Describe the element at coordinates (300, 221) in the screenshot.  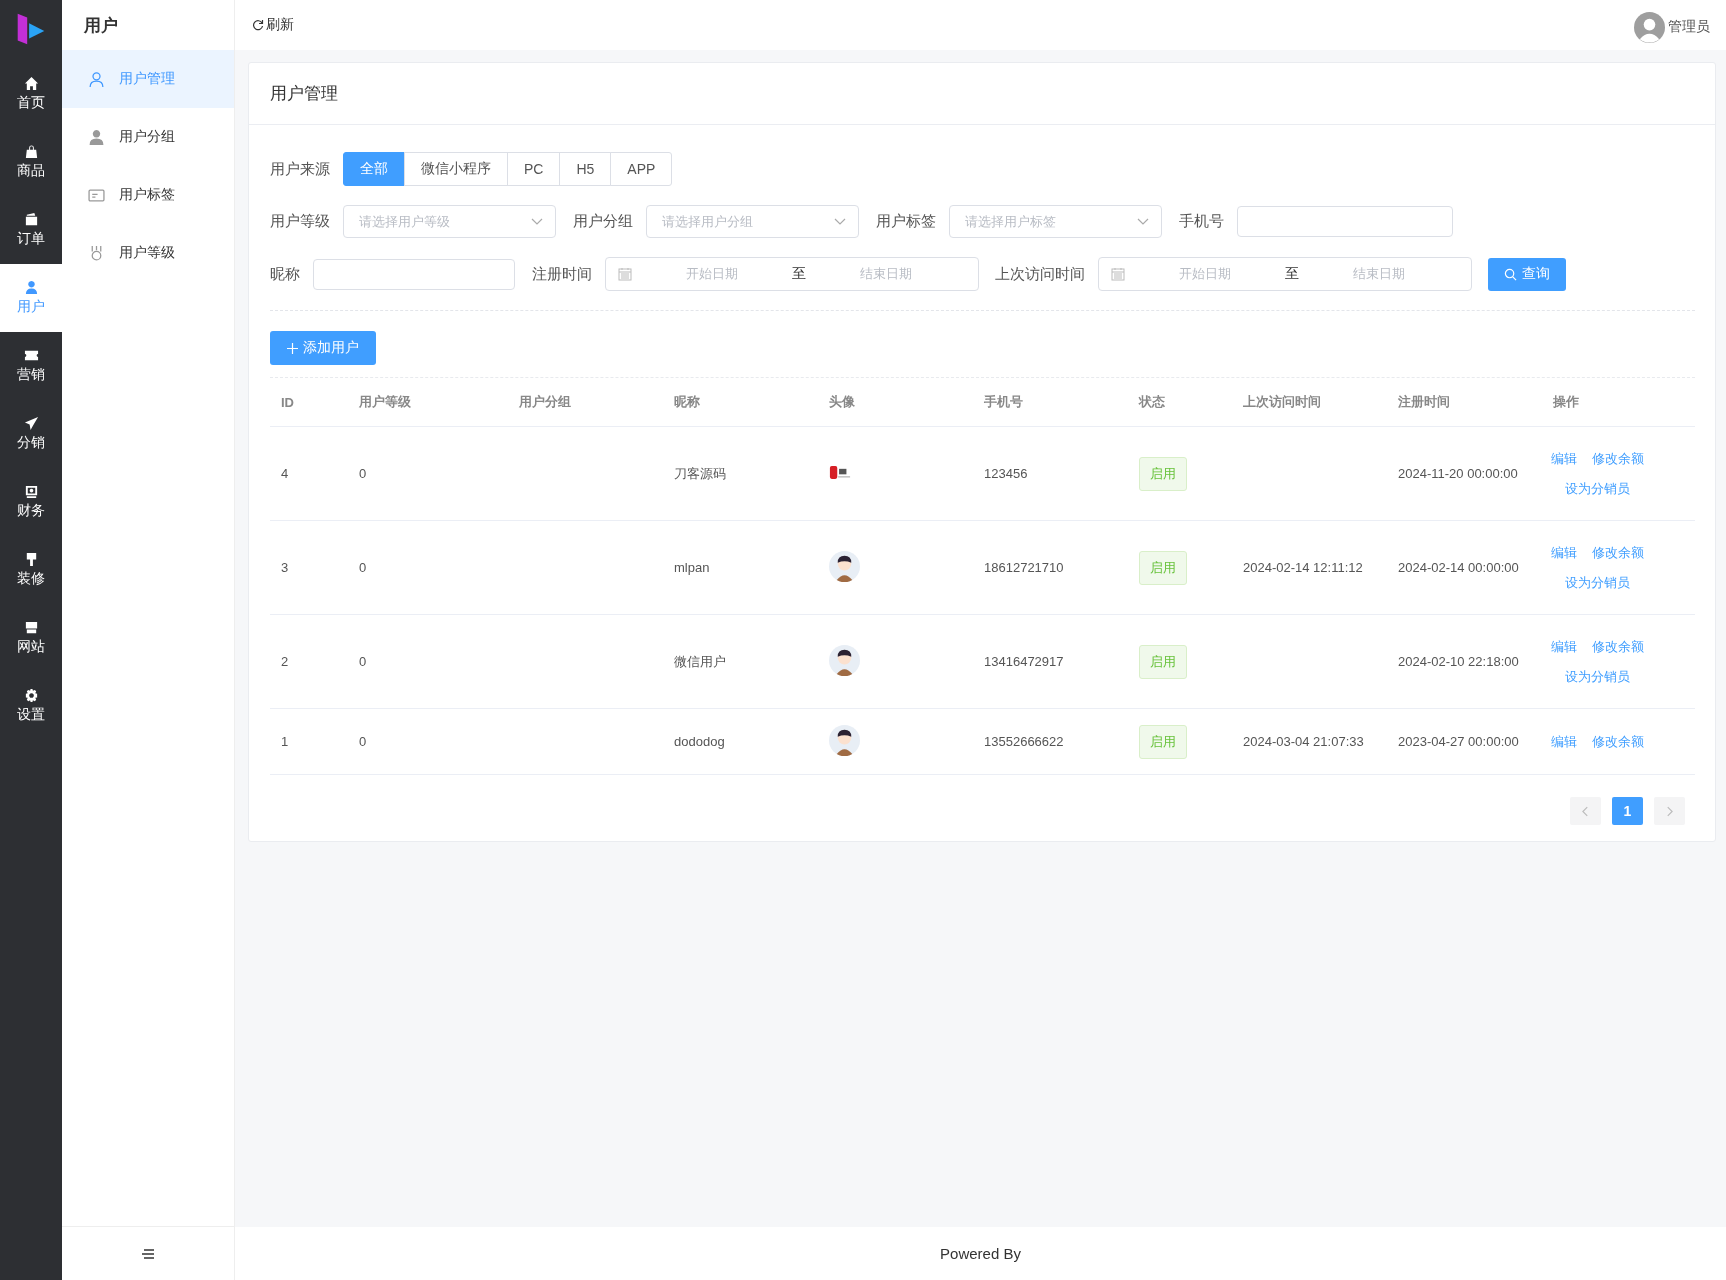
I see `filter-label: 用户等级` at that location.